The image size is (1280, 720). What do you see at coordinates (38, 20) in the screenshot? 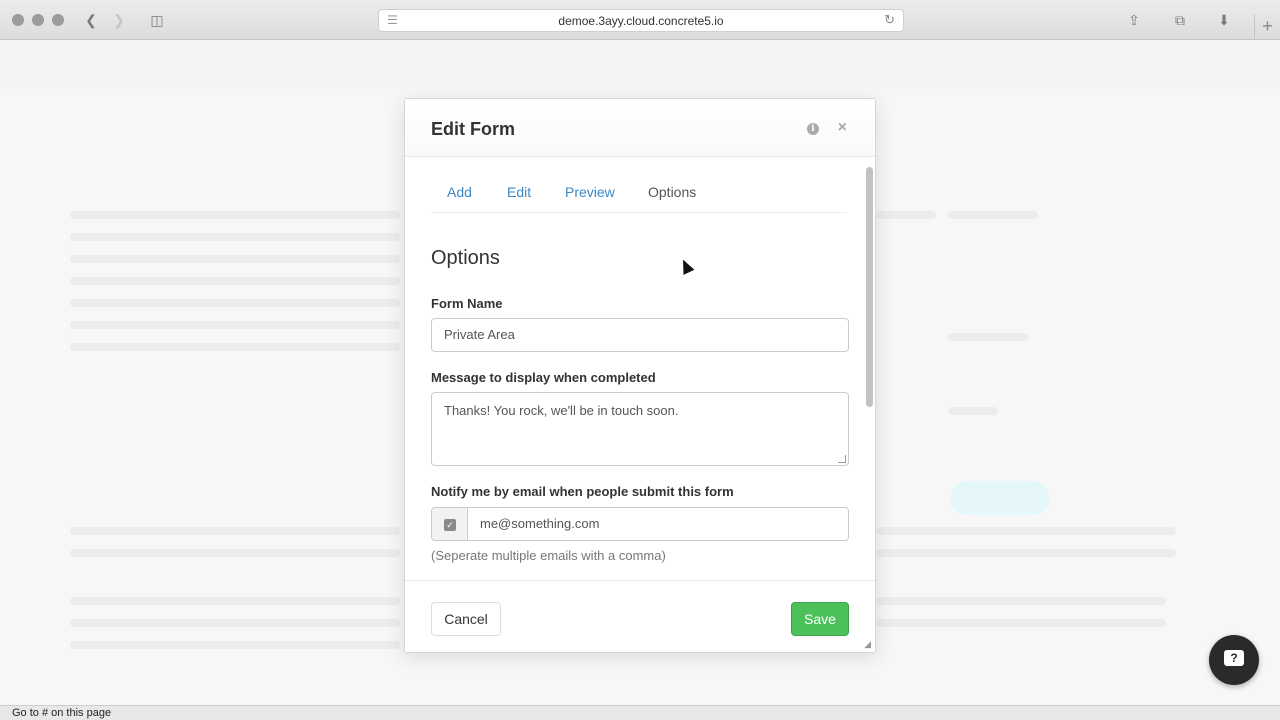
I see `minimize-window-button` at bounding box center [38, 20].